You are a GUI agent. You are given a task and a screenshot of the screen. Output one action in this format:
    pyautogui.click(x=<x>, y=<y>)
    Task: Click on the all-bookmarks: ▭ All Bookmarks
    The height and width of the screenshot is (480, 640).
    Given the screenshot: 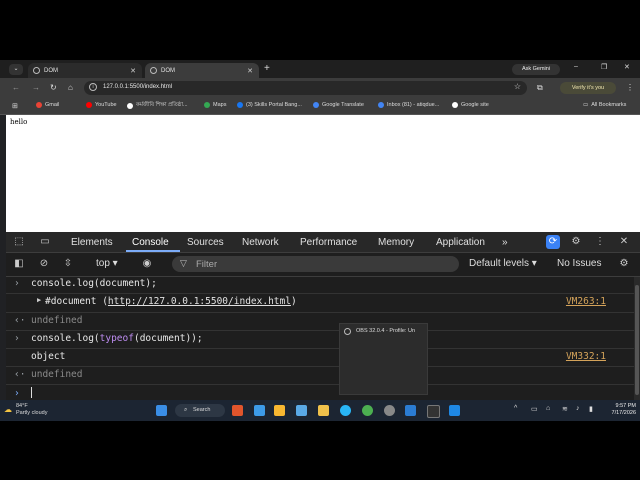 What is the action you would take?
    pyautogui.click(x=604, y=105)
    